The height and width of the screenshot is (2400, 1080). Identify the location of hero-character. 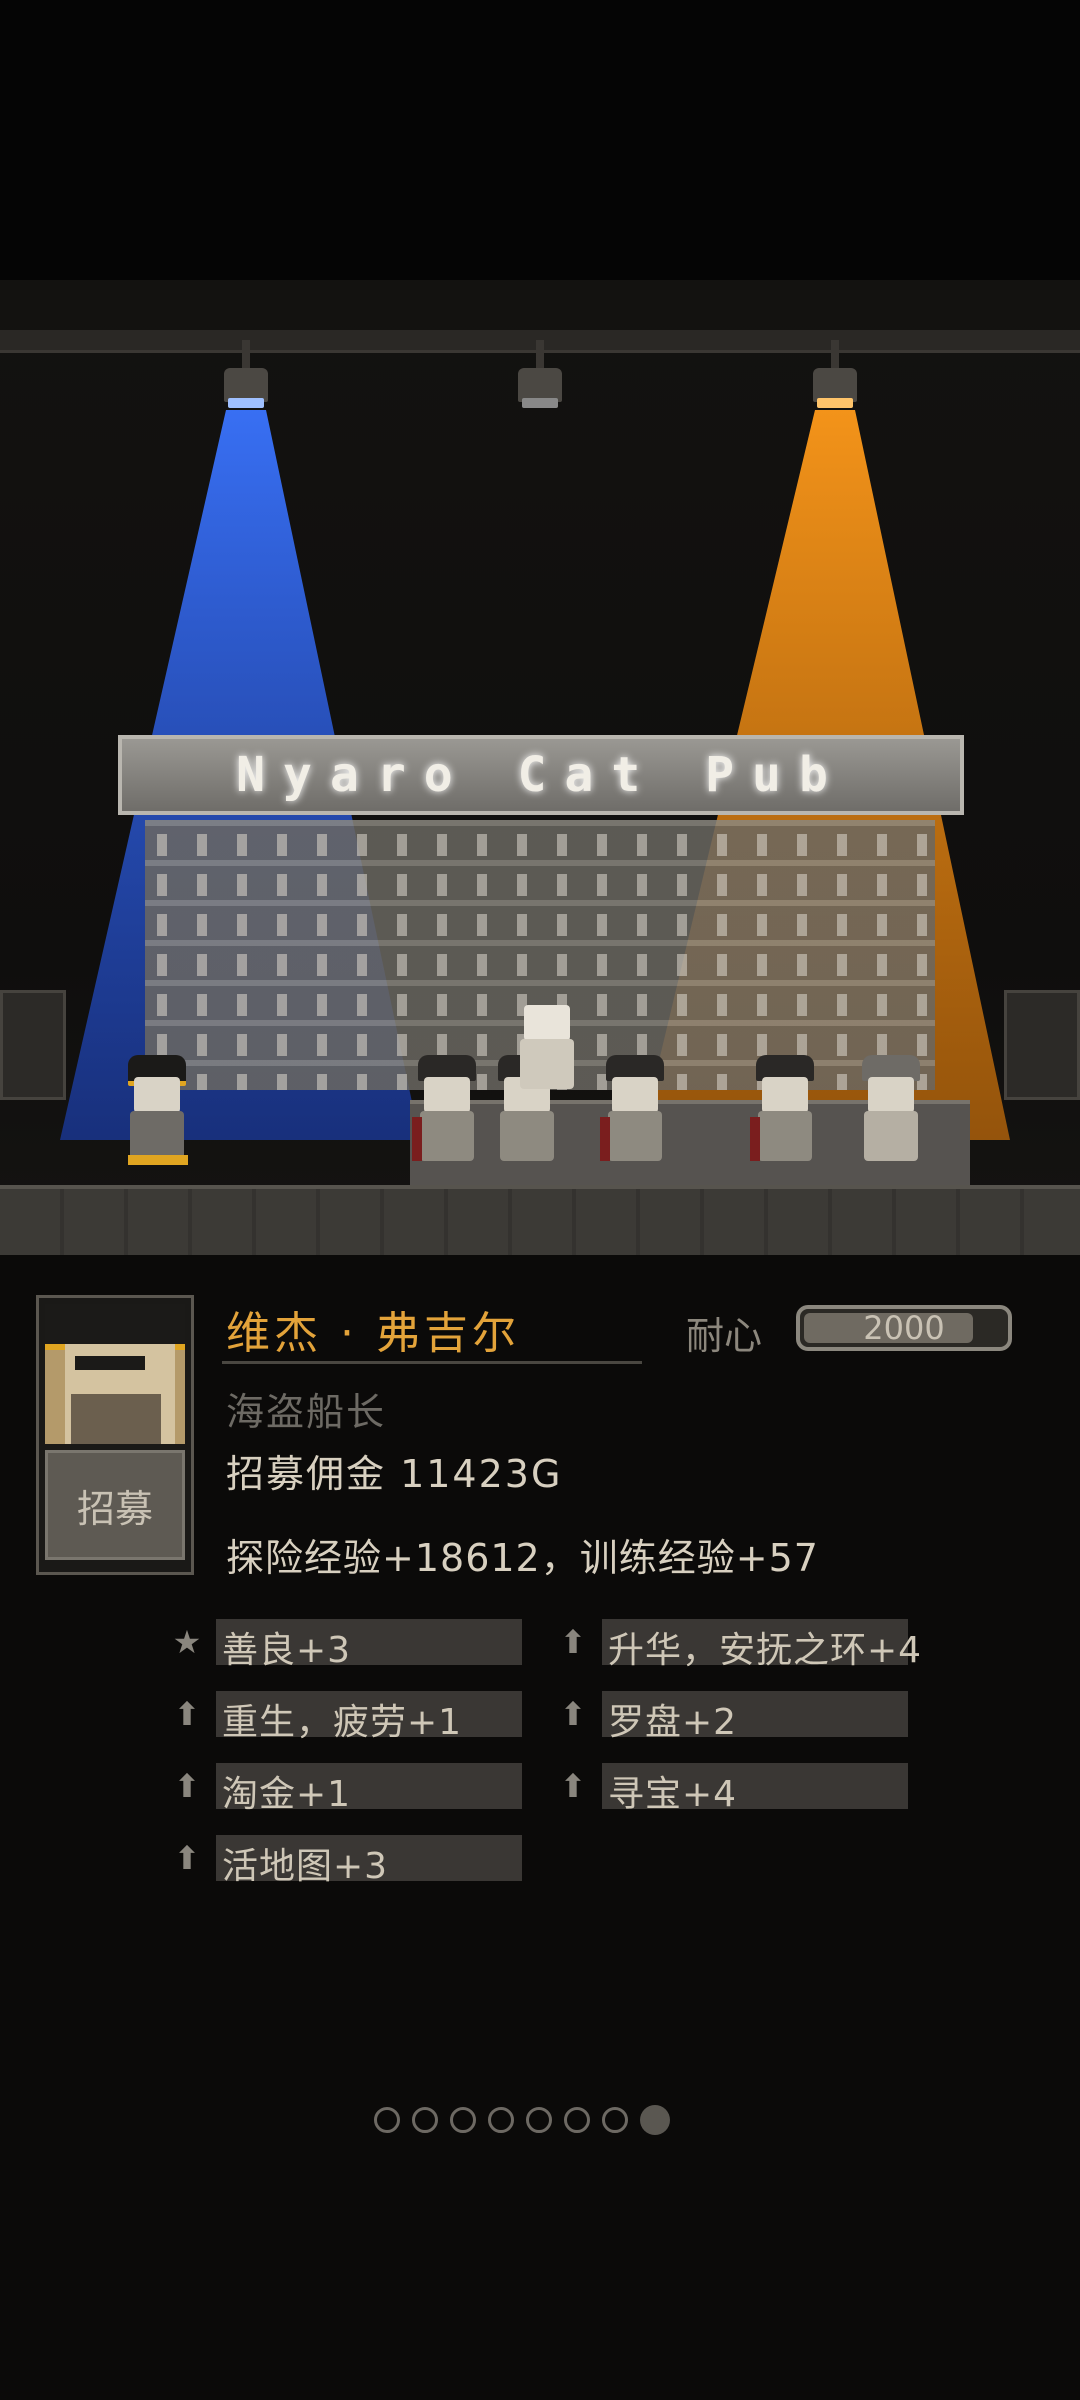
(157, 1110).